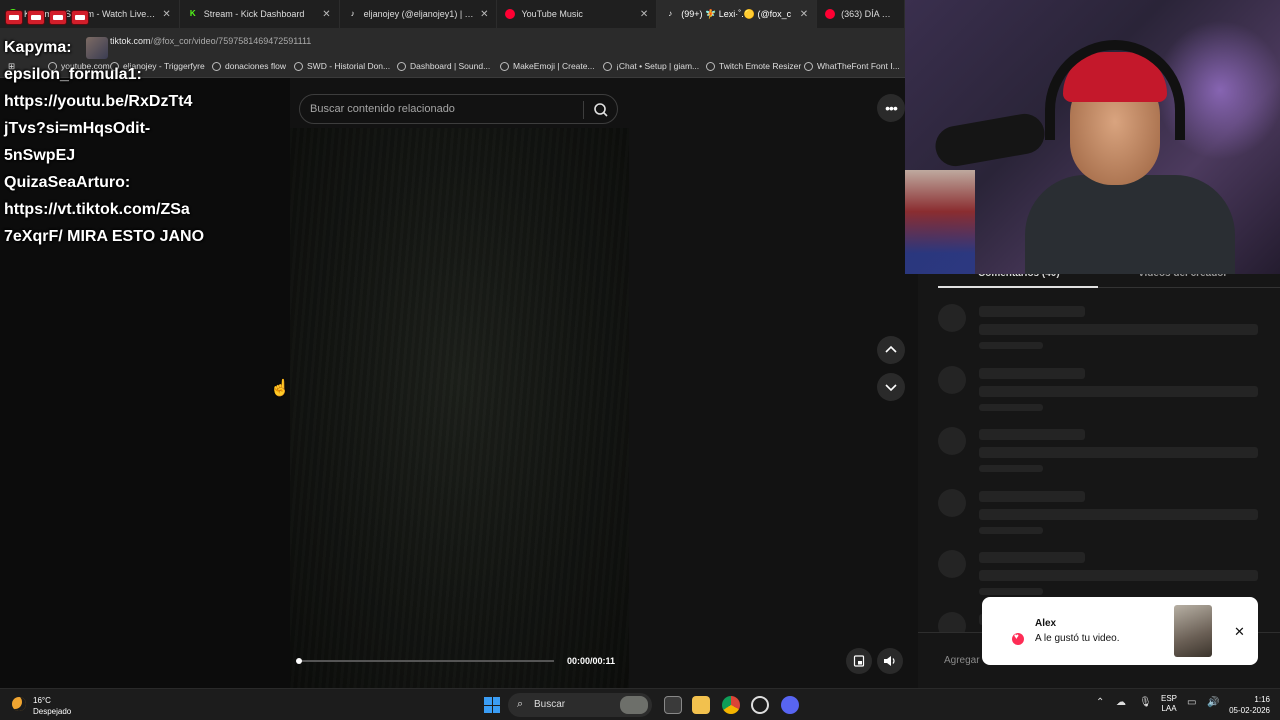 This screenshot has width=1280, height=720. Describe the element at coordinates (47, 17) in the screenshot. I see `chat-emote-row` at that location.